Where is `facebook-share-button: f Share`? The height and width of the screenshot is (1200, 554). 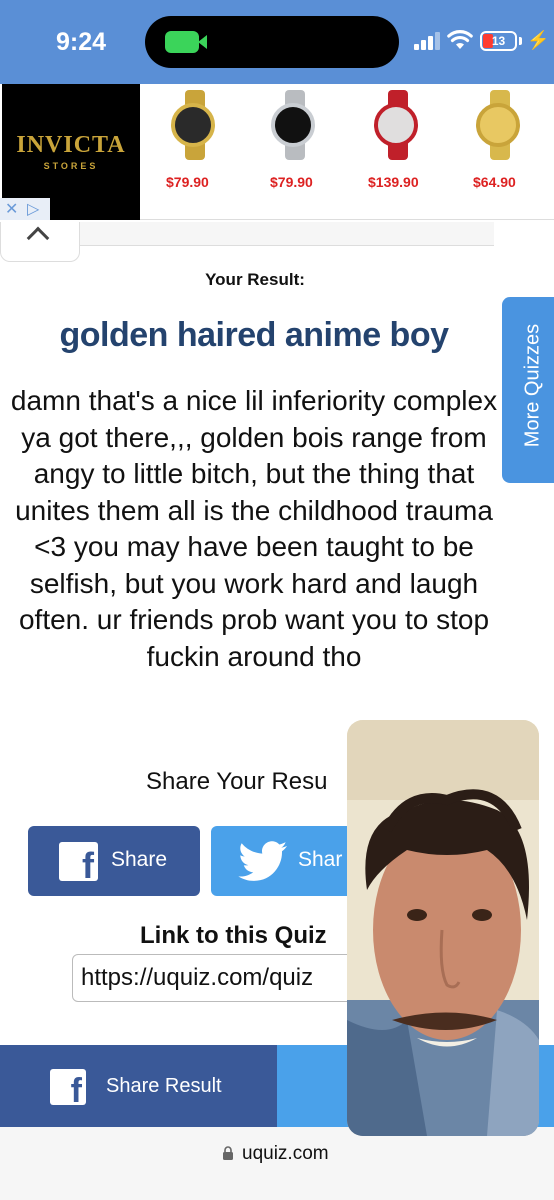 facebook-share-button: f Share is located at coordinates (114, 861).